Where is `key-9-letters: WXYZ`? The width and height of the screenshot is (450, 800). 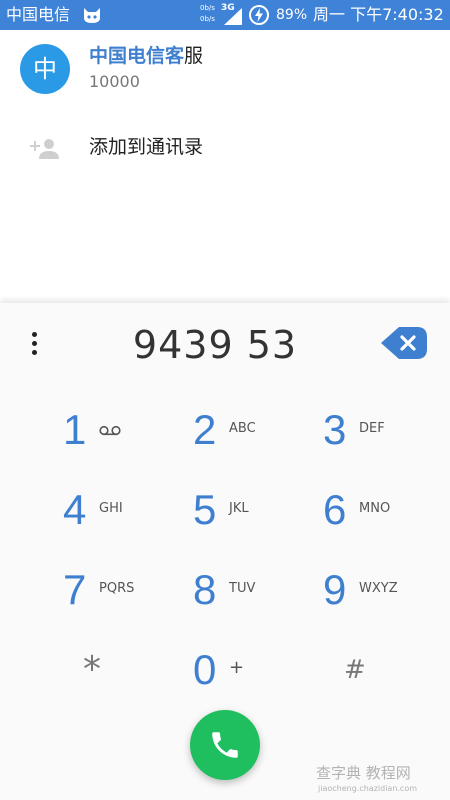 key-9-letters: WXYZ is located at coordinates (378, 588).